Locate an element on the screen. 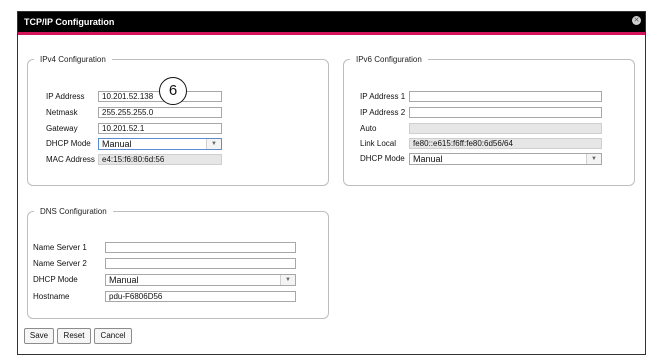 Image resolution: width=649 pixels, height=363 pixels. title-bar: TCP/IP Configuration ✕ is located at coordinates (331, 23).